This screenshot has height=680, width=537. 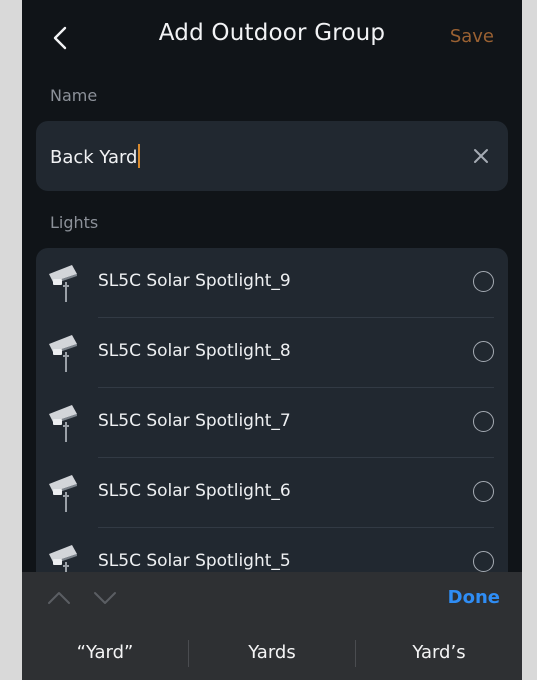 I want to click on next-field-button, so click(x=105, y=598).